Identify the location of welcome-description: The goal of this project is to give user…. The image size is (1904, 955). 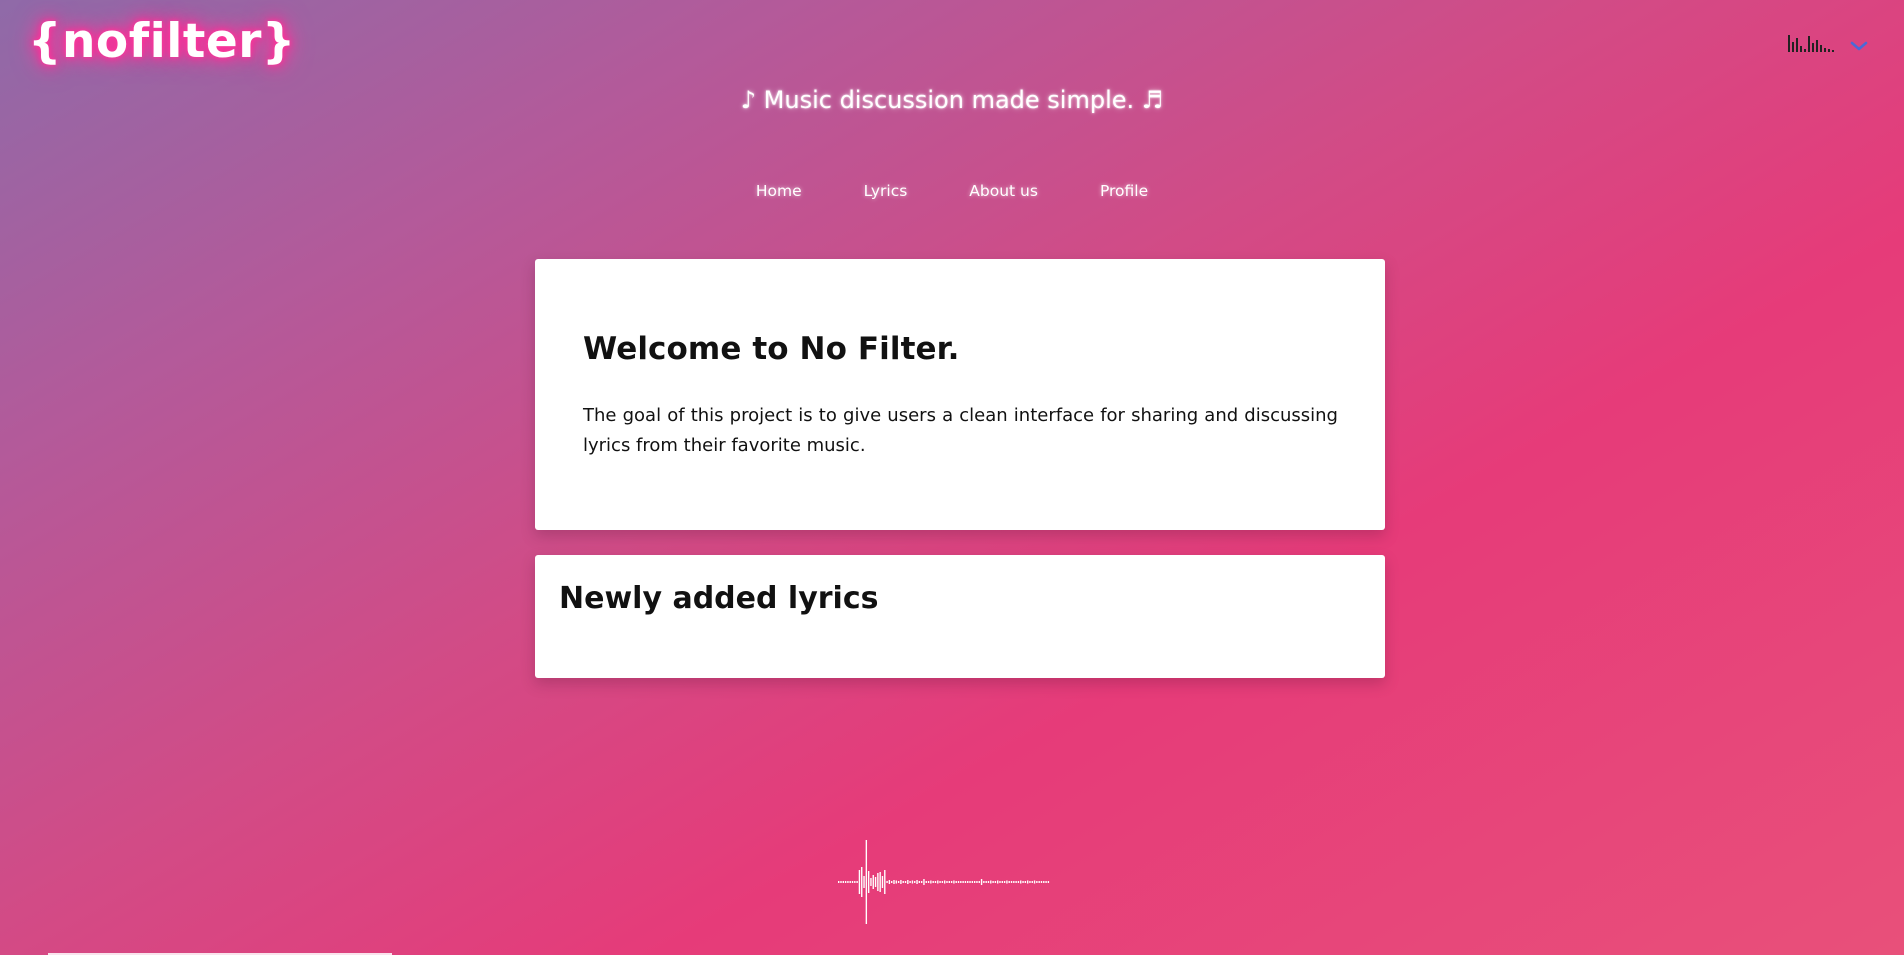
(960, 430).